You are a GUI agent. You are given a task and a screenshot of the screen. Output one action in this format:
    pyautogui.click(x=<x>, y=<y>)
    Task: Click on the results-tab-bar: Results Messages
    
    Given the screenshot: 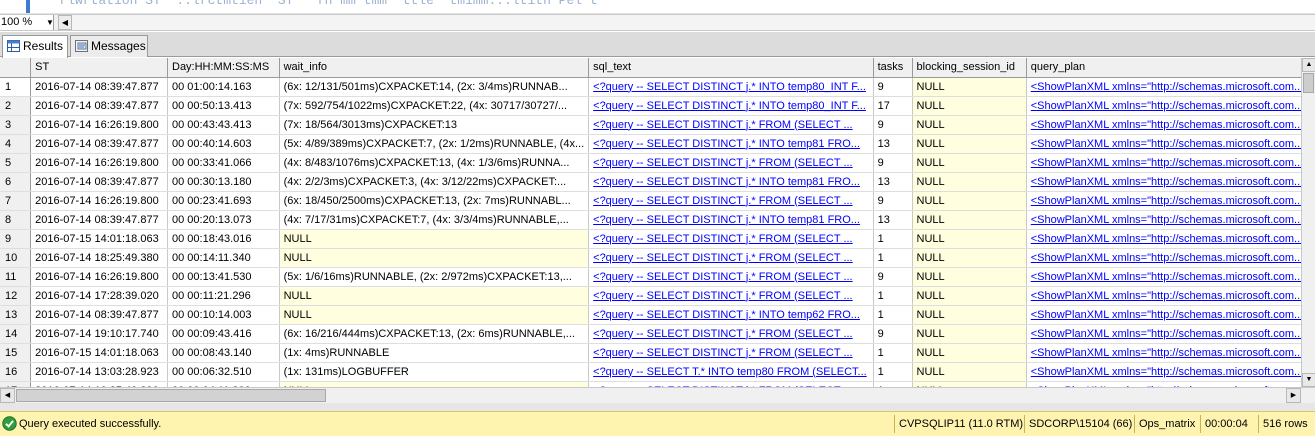 What is the action you would take?
    pyautogui.click(x=657, y=45)
    